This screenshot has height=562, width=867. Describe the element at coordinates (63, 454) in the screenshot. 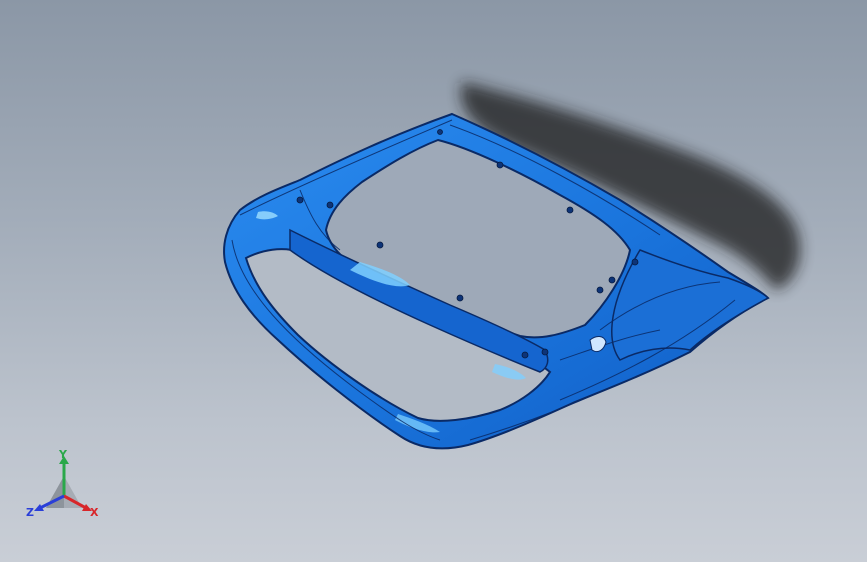

I see `y-axis-label: Y` at that location.